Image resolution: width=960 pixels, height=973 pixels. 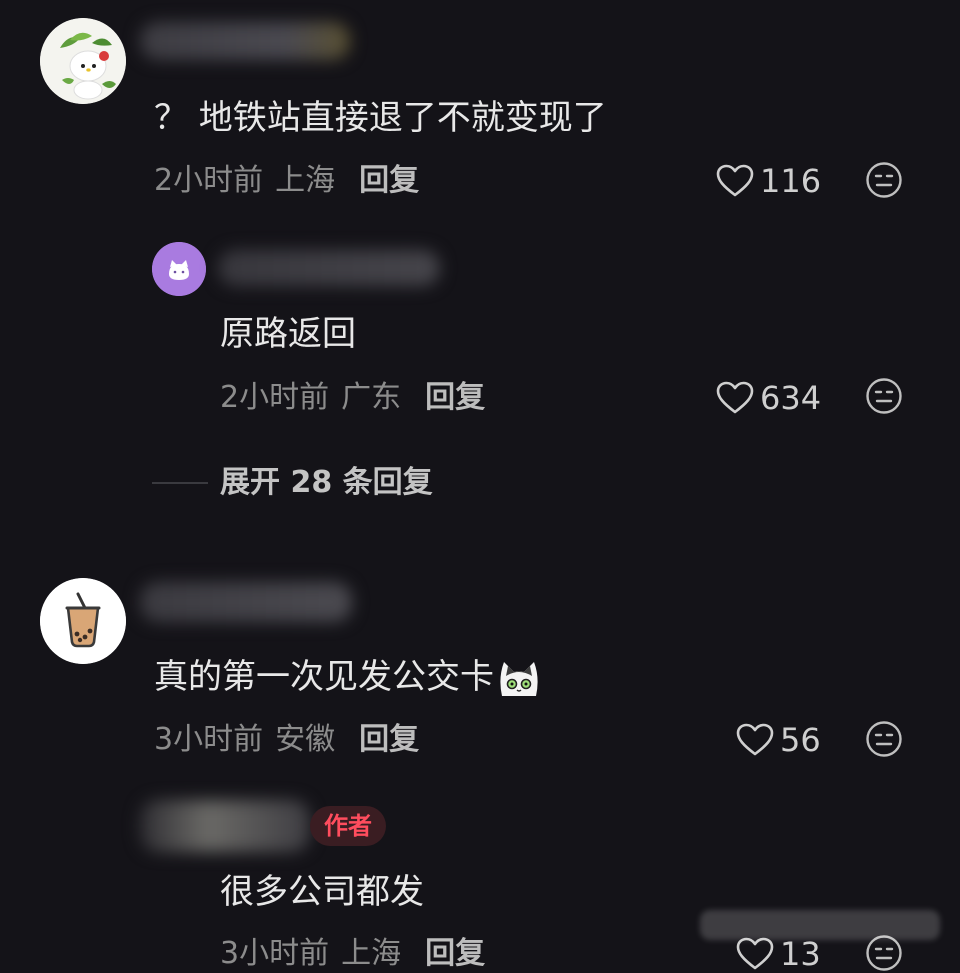 What do you see at coordinates (820, 925) in the screenshot?
I see `watermark-blurred` at bounding box center [820, 925].